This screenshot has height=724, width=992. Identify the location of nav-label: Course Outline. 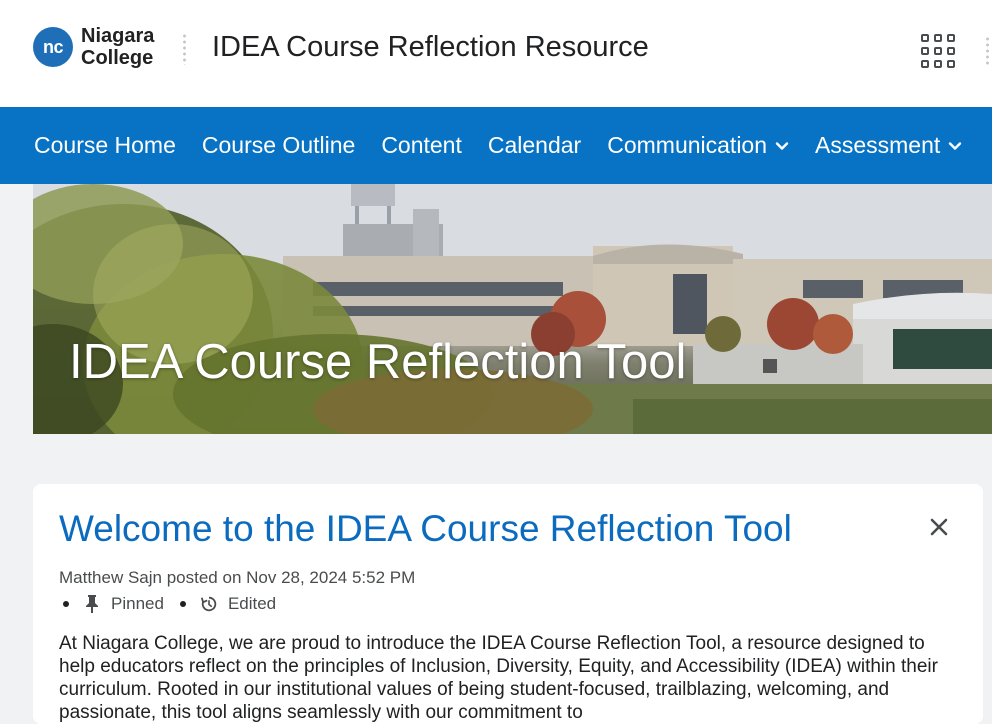
(278, 145).